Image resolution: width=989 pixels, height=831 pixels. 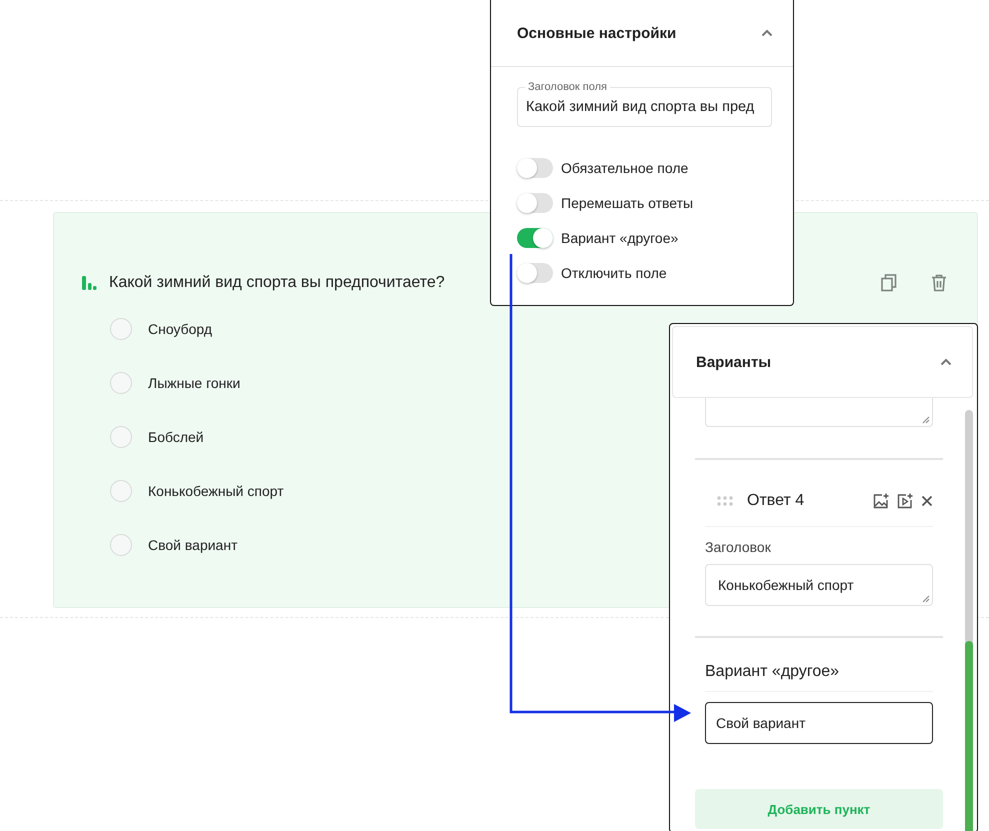 What do you see at coordinates (180, 329) in the screenshot?
I see `option-label: Сноуборд` at bounding box center [180, 329].